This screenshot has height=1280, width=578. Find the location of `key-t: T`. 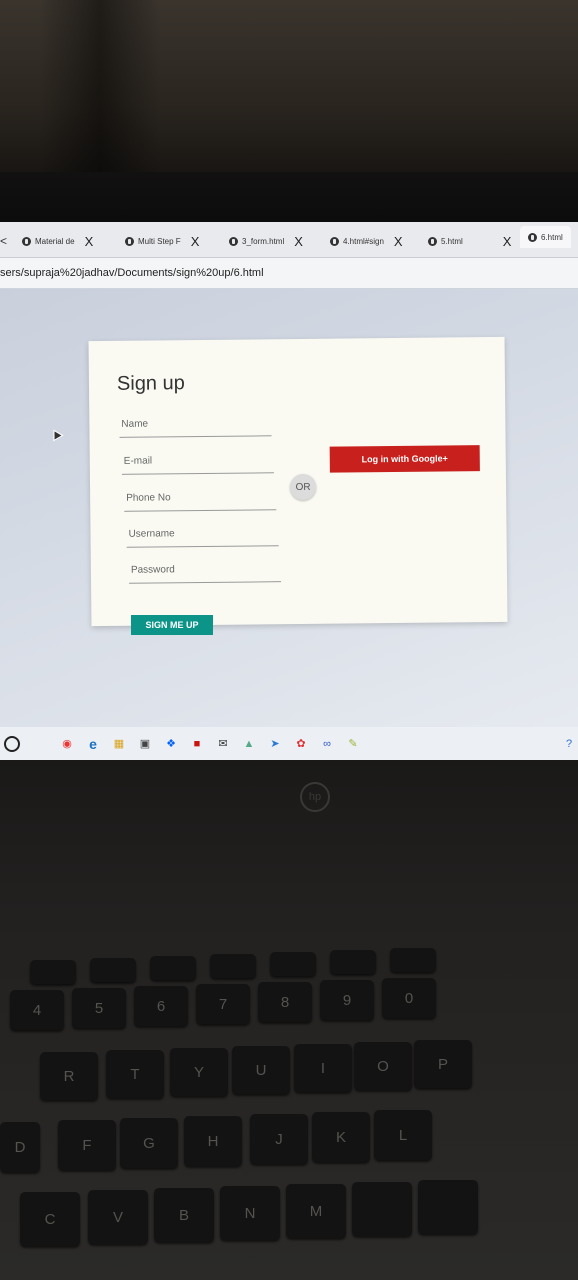

key-t: T is located at coordinates (135, 1074).